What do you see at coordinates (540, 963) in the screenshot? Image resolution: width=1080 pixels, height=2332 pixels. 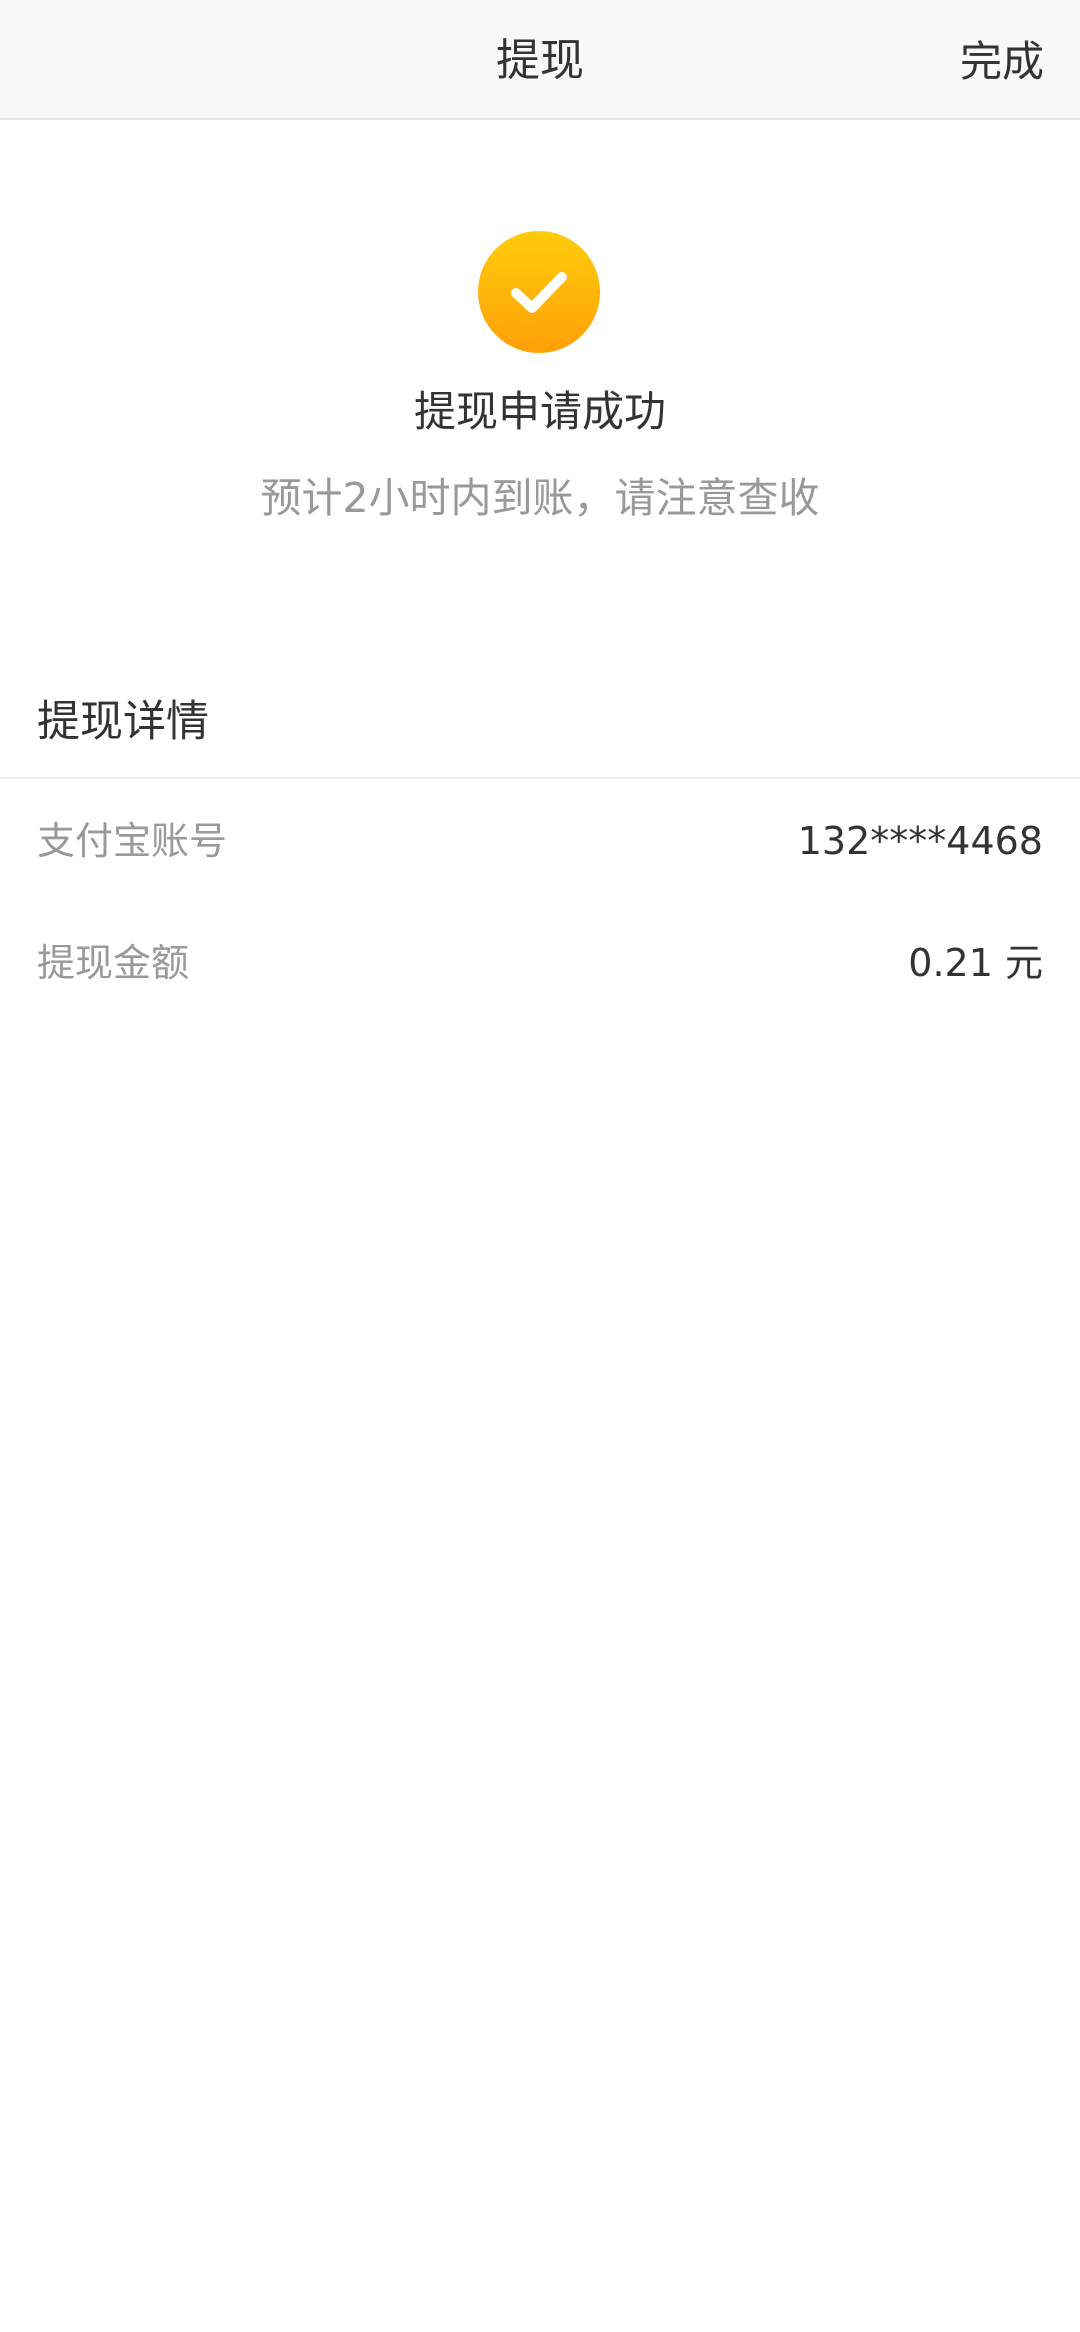 I see `detail-row-amount: 提现金额 0.21 元` at bounding box center [540, 963].